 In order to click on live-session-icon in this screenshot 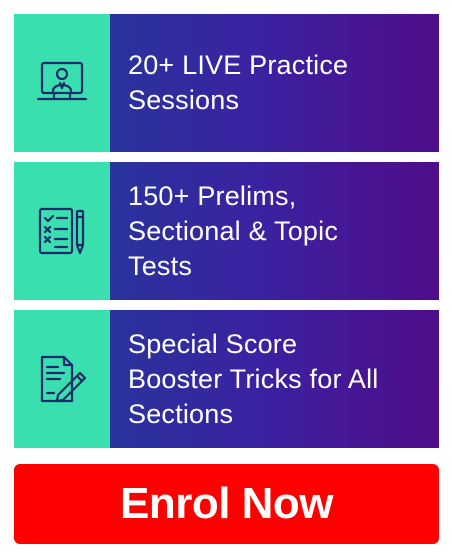, I will do `click(62, 81)`.